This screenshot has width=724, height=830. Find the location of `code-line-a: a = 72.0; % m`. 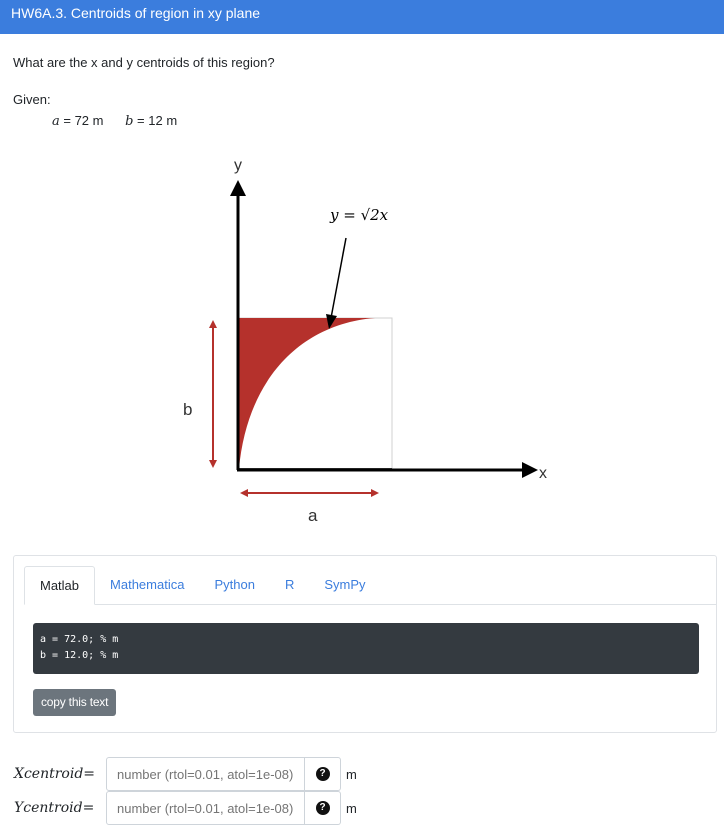

code-line-a: a = 72.0; % m is located at coordinates (79, 639).